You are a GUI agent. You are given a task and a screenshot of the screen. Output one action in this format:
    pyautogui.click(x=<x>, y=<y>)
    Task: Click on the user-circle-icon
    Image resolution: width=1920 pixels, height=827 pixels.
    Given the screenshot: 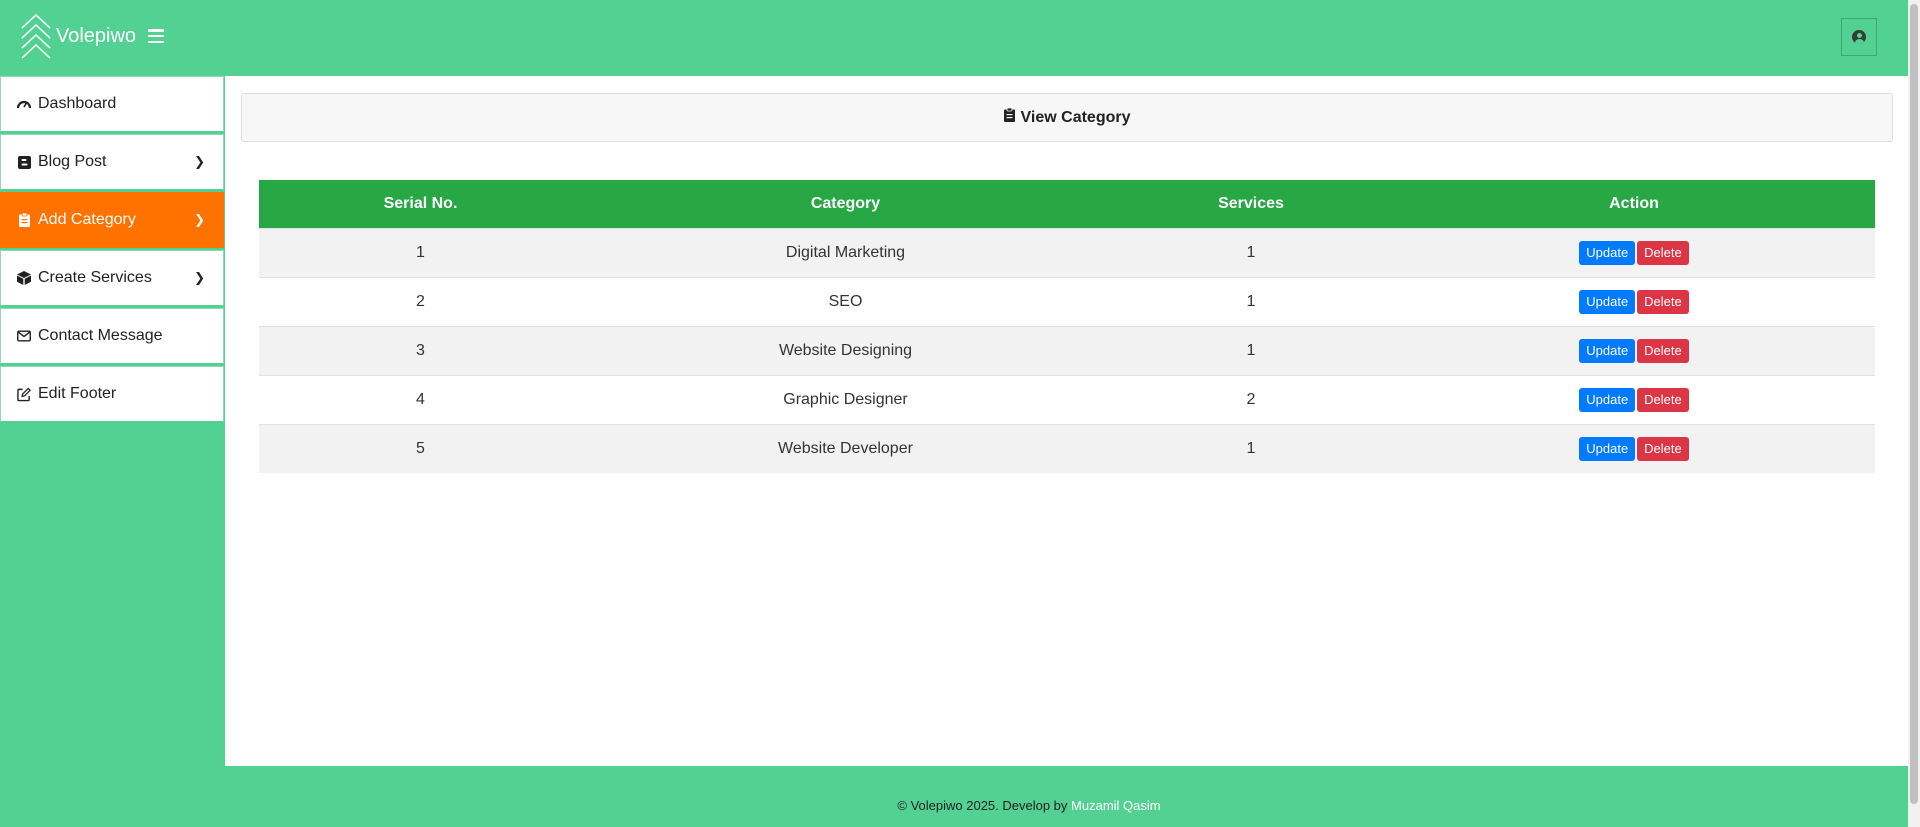 What is the action you would take?
    pyautogui.click(x=1859, y=37)
    